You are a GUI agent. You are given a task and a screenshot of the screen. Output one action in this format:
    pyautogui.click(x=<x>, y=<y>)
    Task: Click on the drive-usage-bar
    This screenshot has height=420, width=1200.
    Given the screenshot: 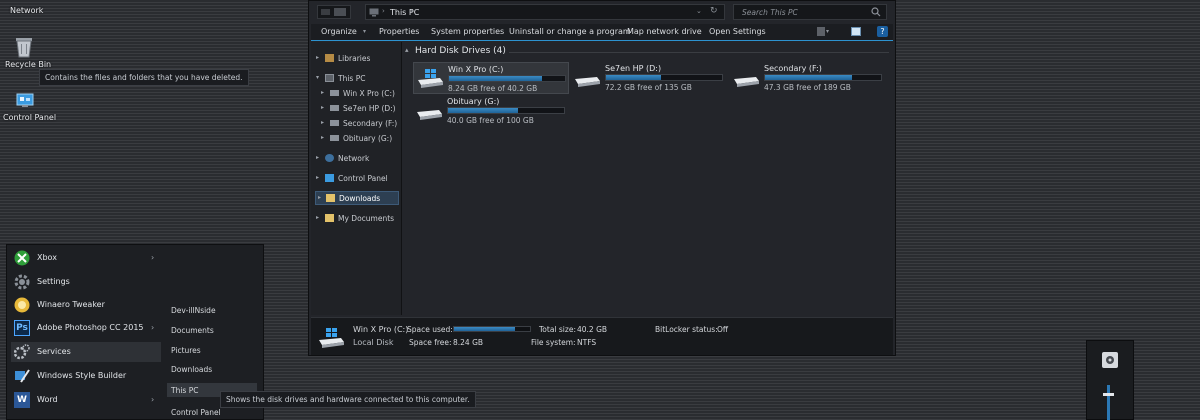 What is the action you would take?
    pyautogui.click(x=823, y=77)
    